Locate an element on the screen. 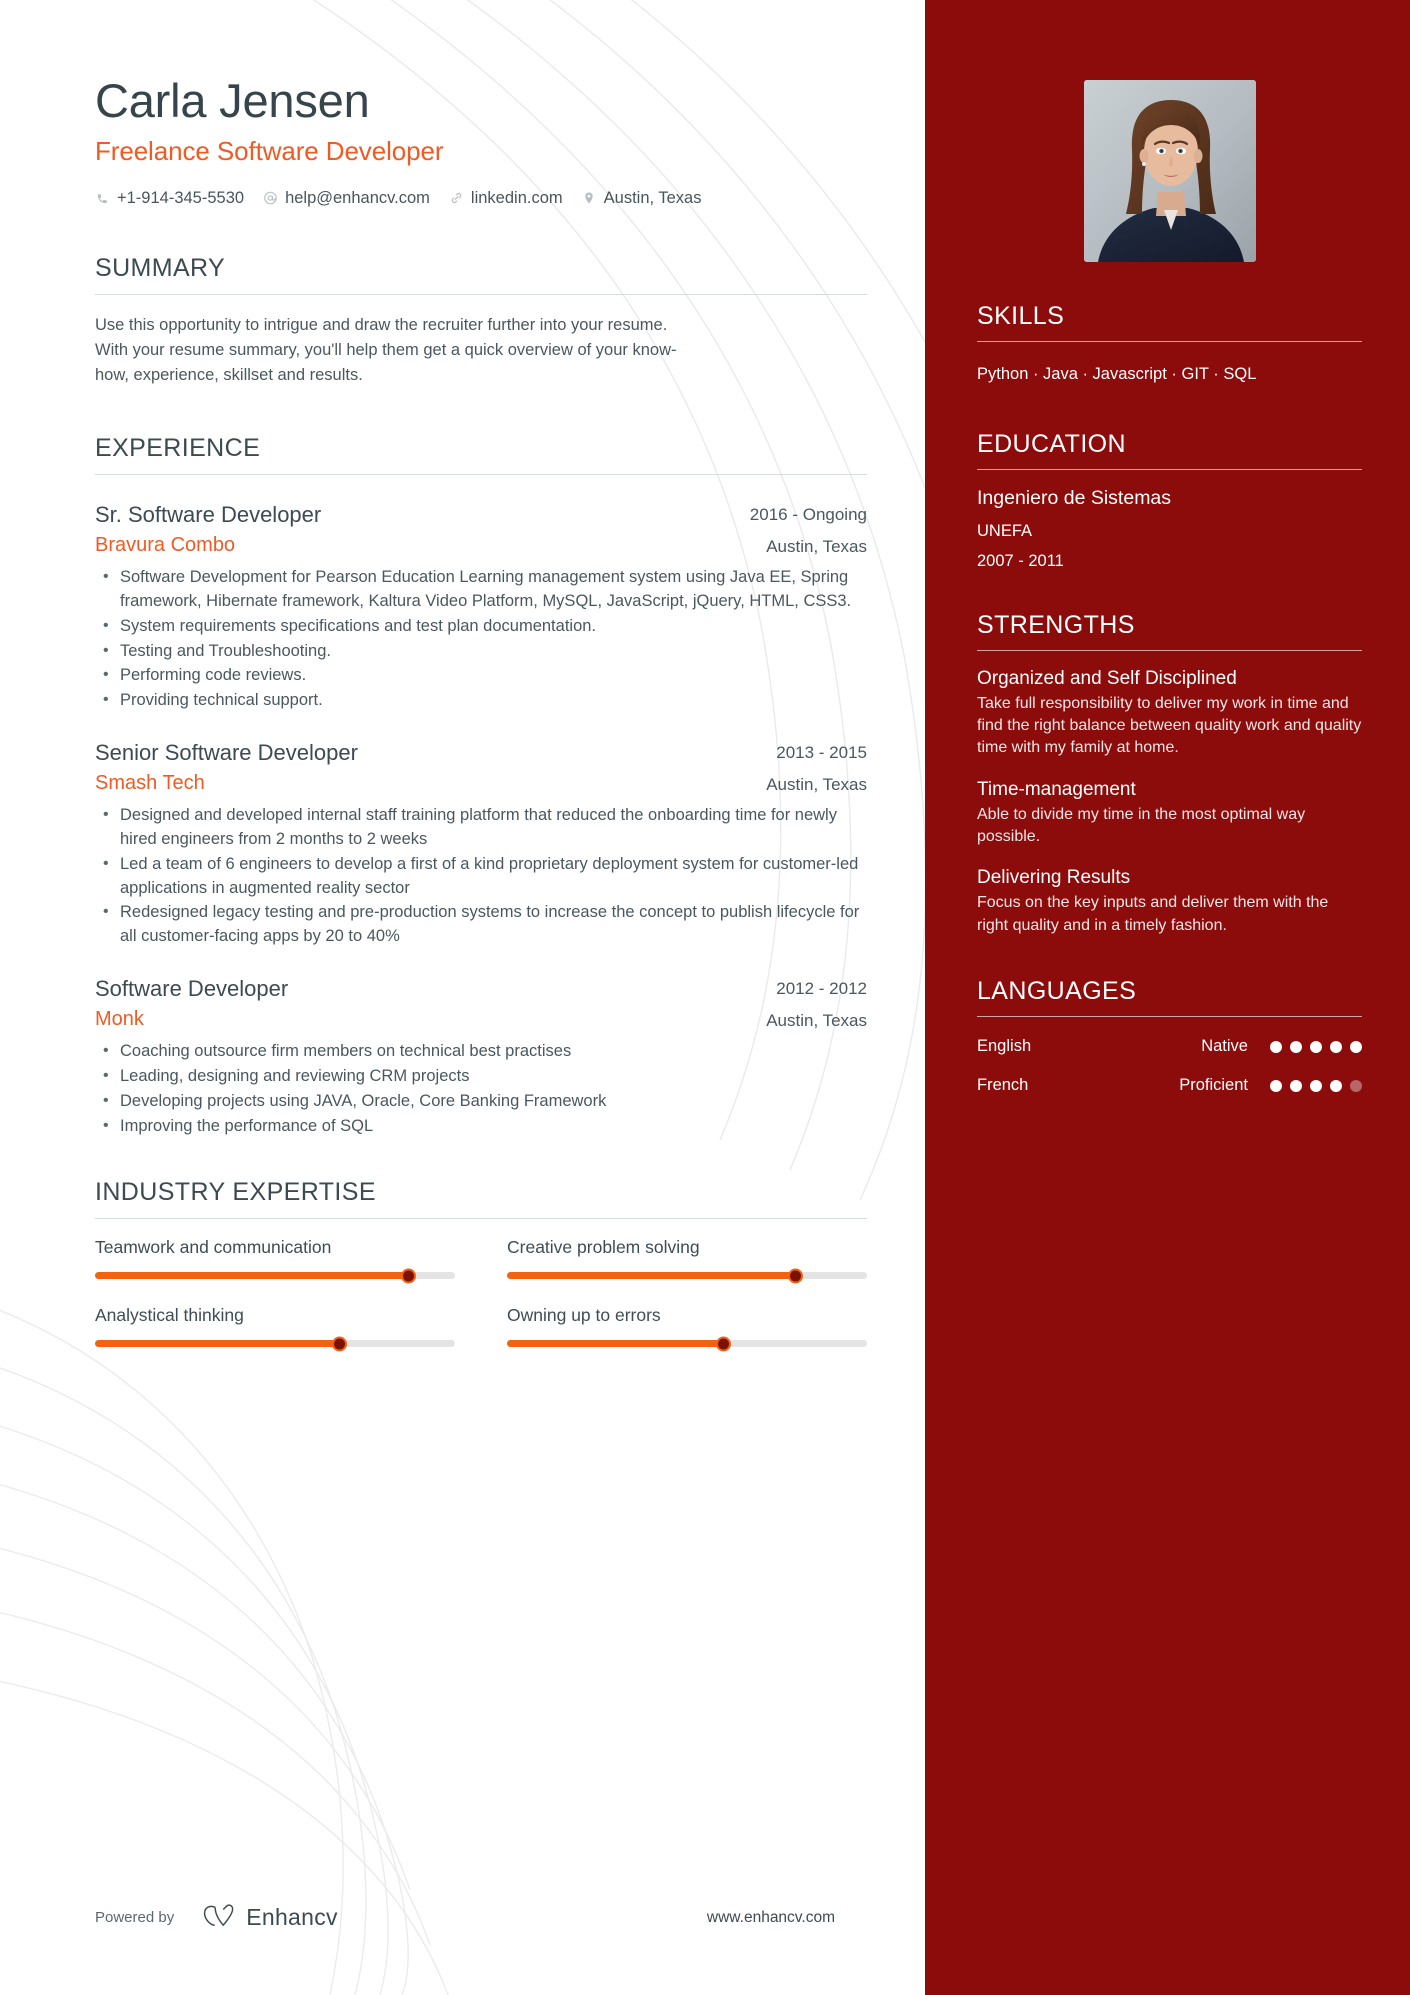 The width and height of the screenshot is (1410, 1995). avatar is located at coordinates (1169, 171).